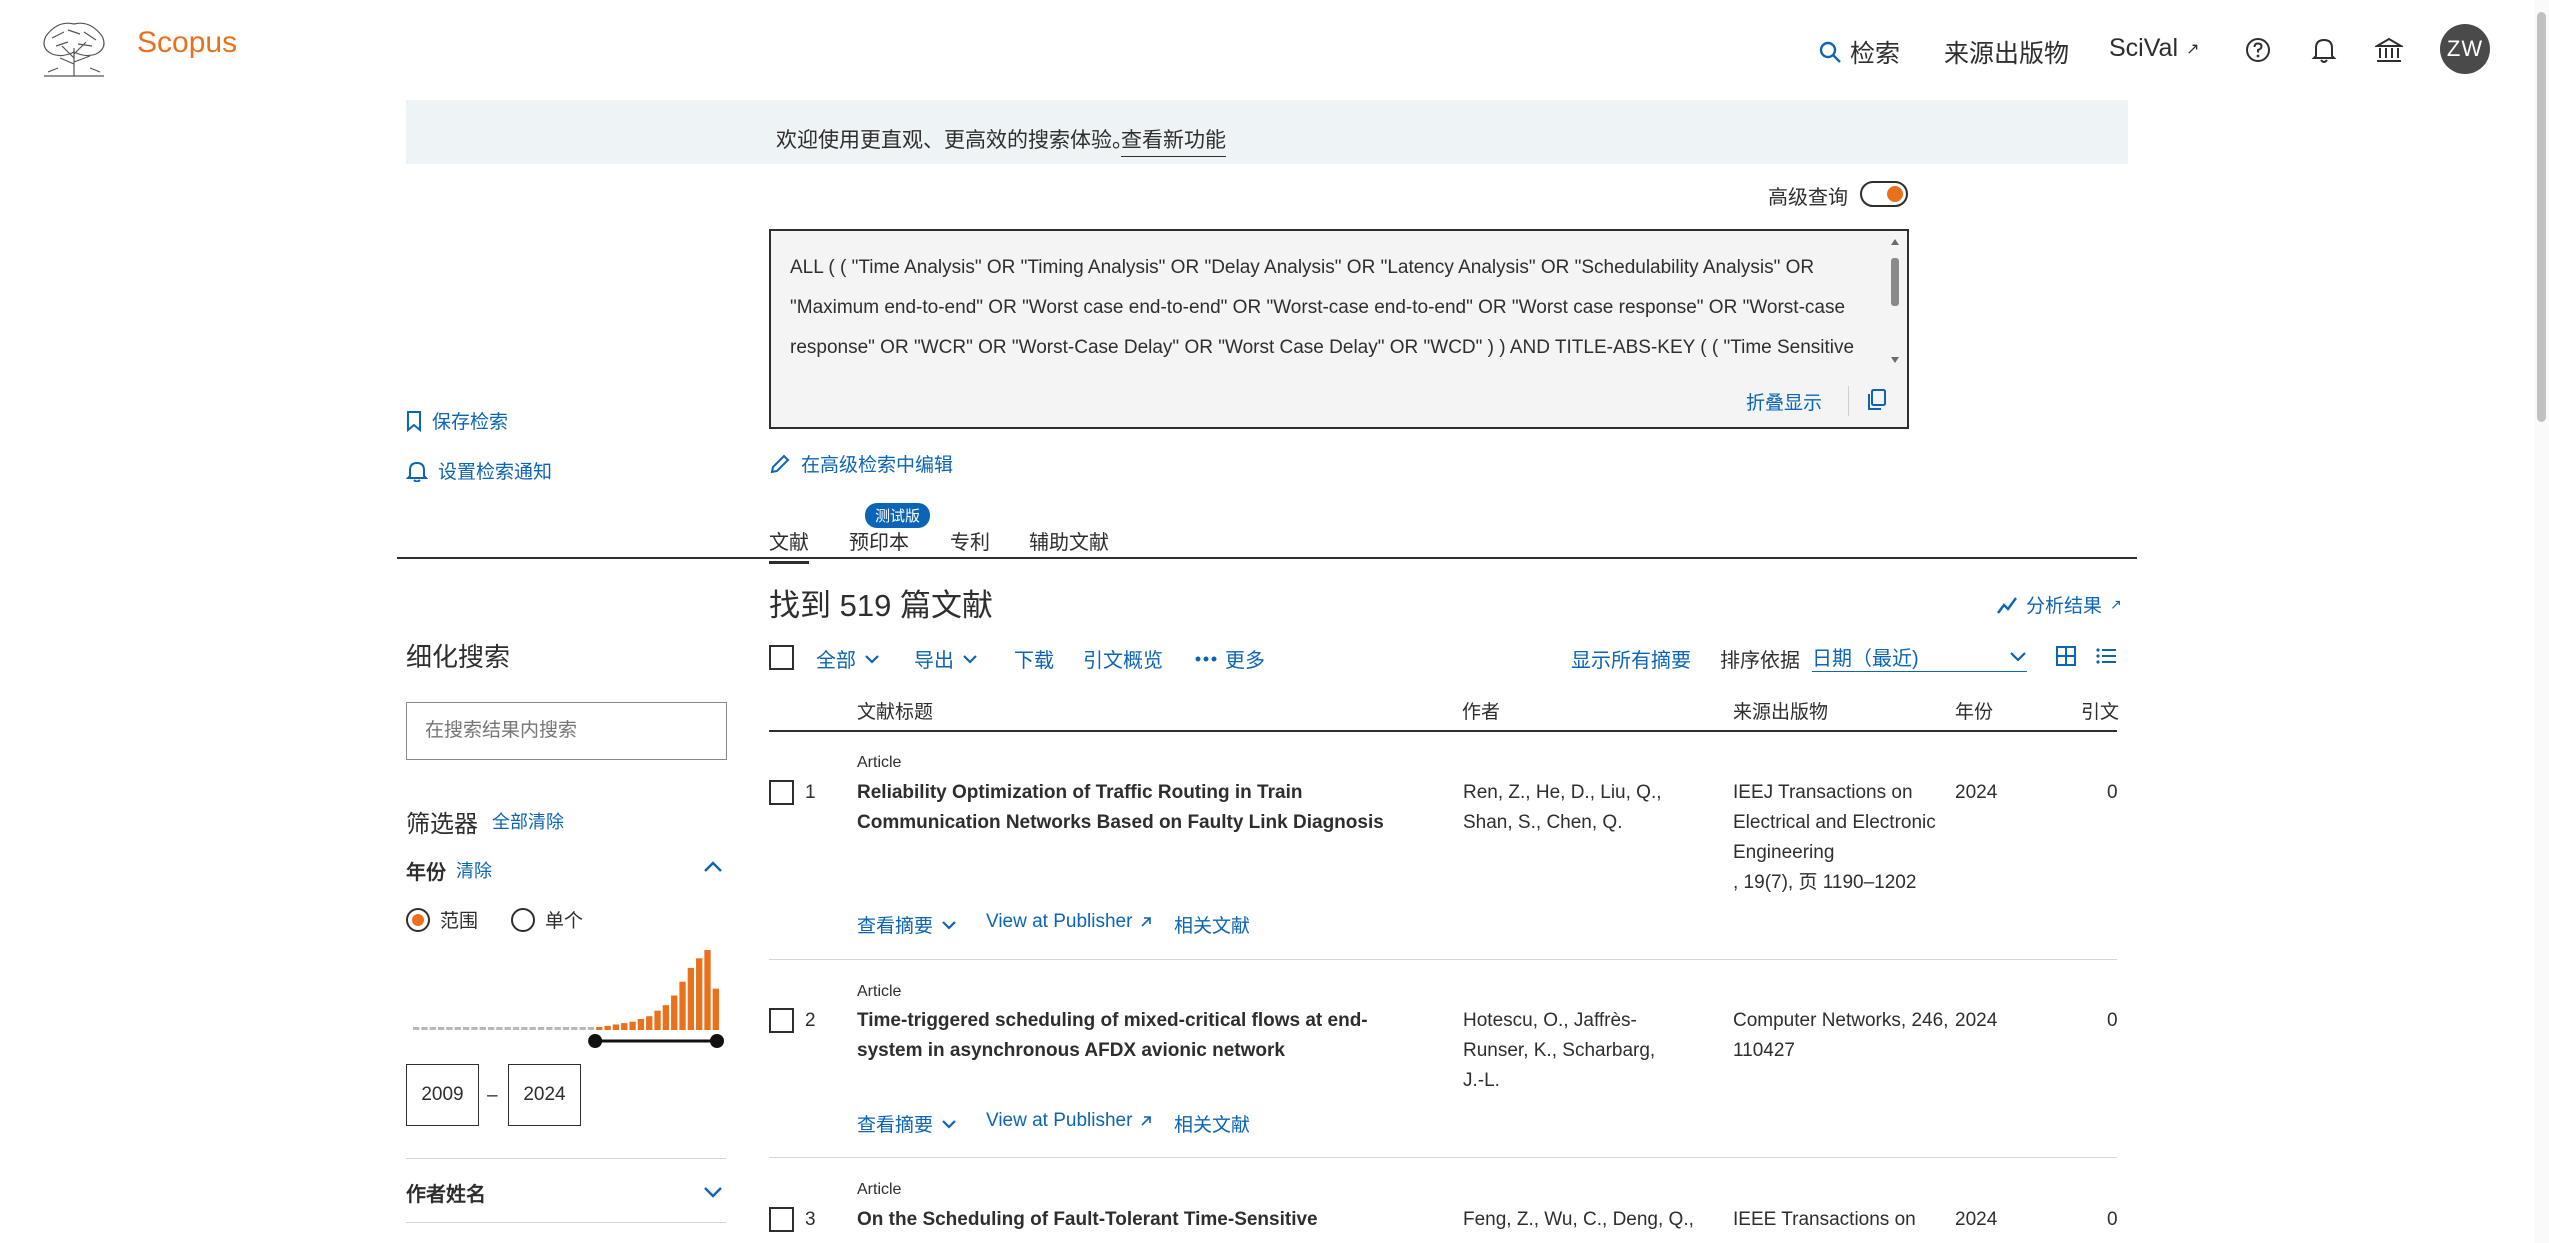 This screenshot has width=2549, height=1243. Describe the element at coordinates (442, 1095) in the screenshot. I see `year-from-input: 2009` at that location.